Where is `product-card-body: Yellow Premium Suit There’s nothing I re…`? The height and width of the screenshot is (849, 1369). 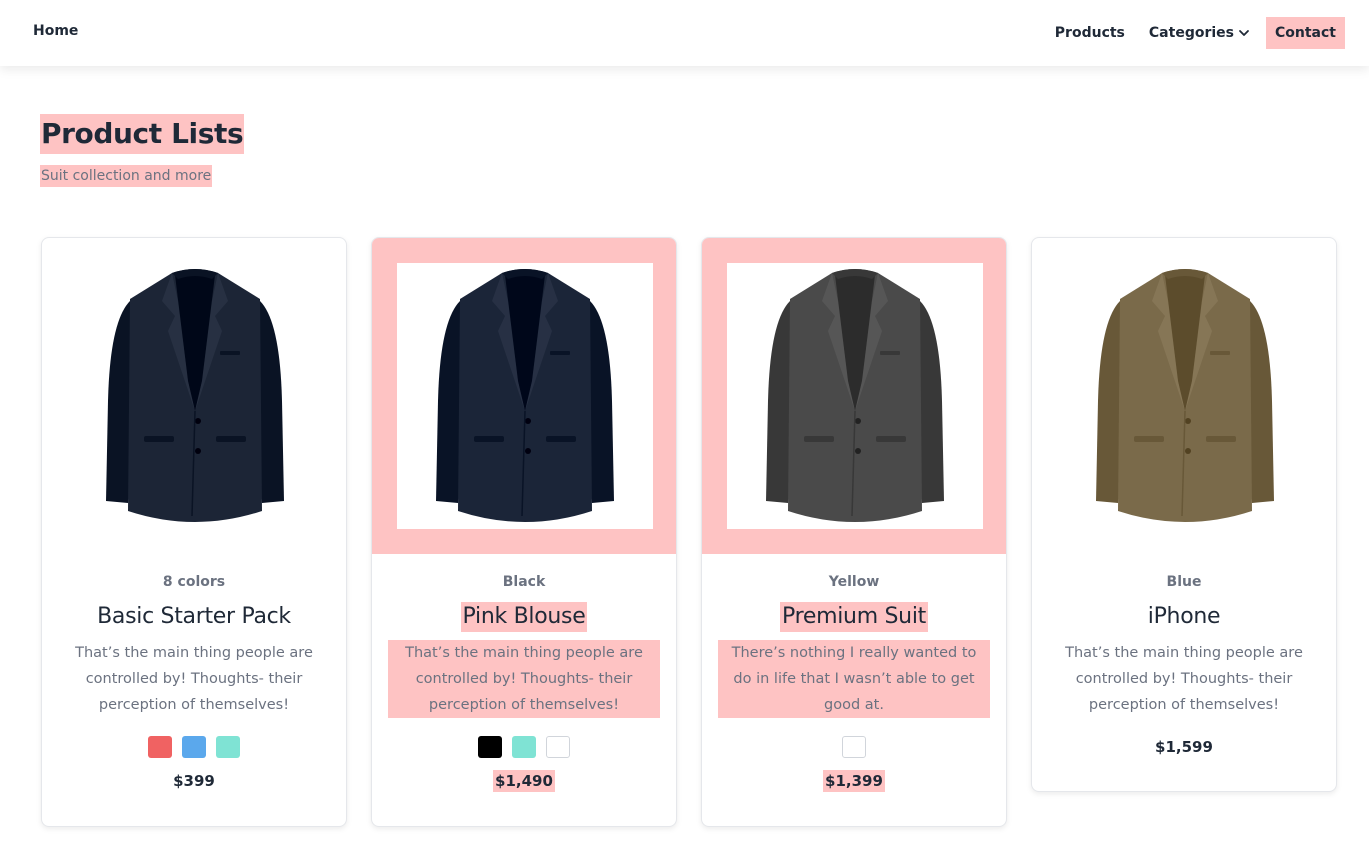 product-card-body: Yellow Premium Suit There’s nothing I re… is located at coordinates (854, 699).